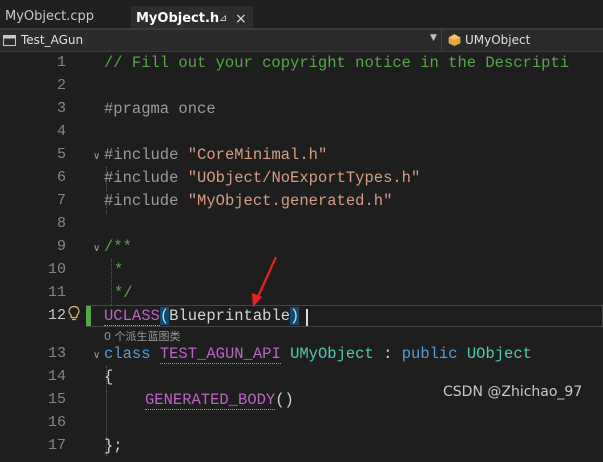 The image size is (603, 462). I want to click on base-class-name: UObject, so click(499, 354).